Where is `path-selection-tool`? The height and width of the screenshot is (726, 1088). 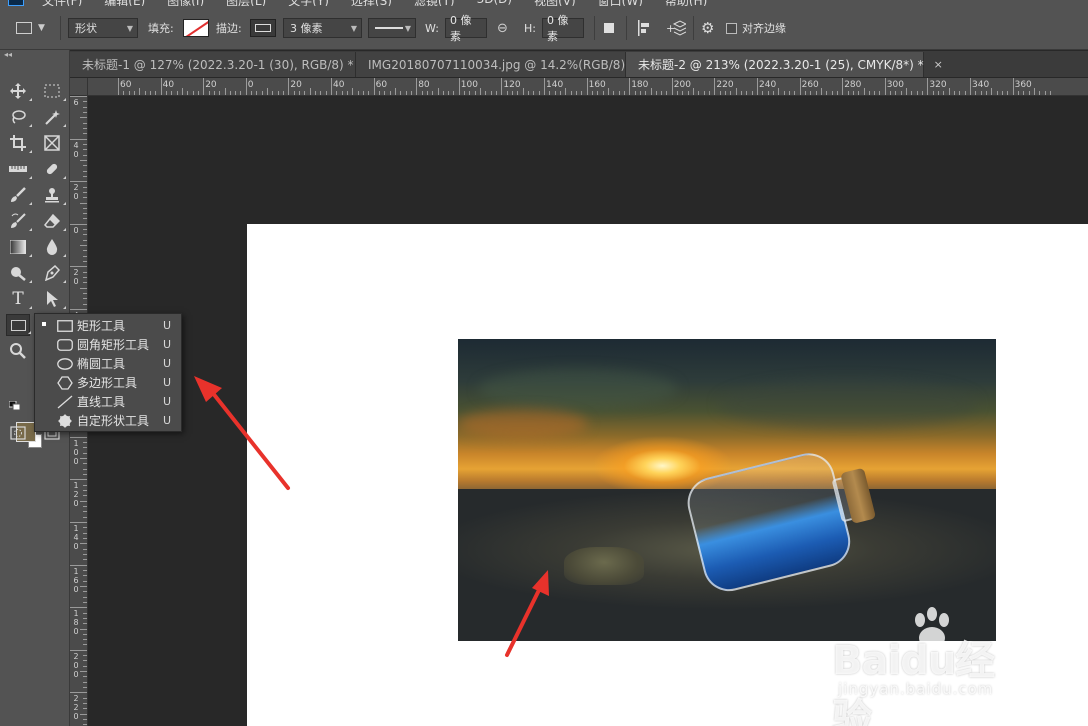
path-selection-tool is located at coordinates (53, 299).